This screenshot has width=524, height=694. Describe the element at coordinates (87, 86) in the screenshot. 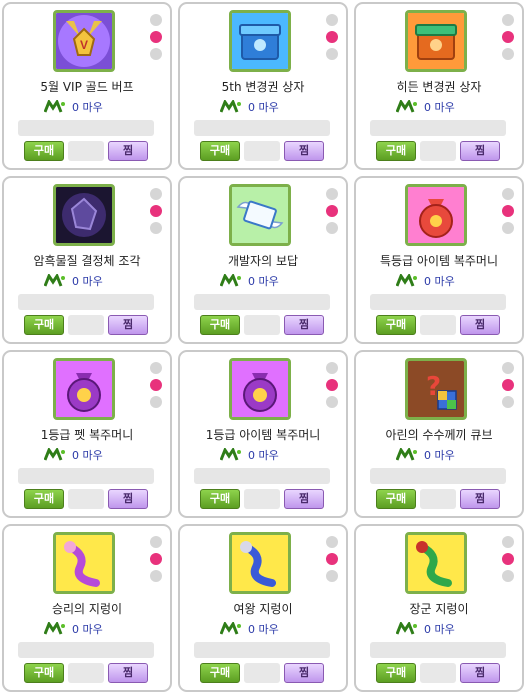

I see `item-card: V 5월 VIP 골드 버프 0 마우 구매 찜` at that location.